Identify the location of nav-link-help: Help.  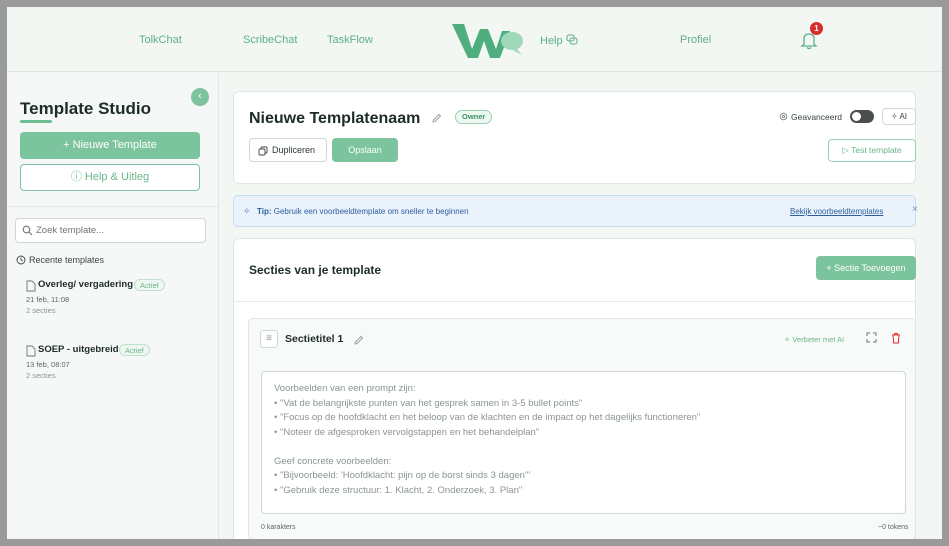
(559, 40).